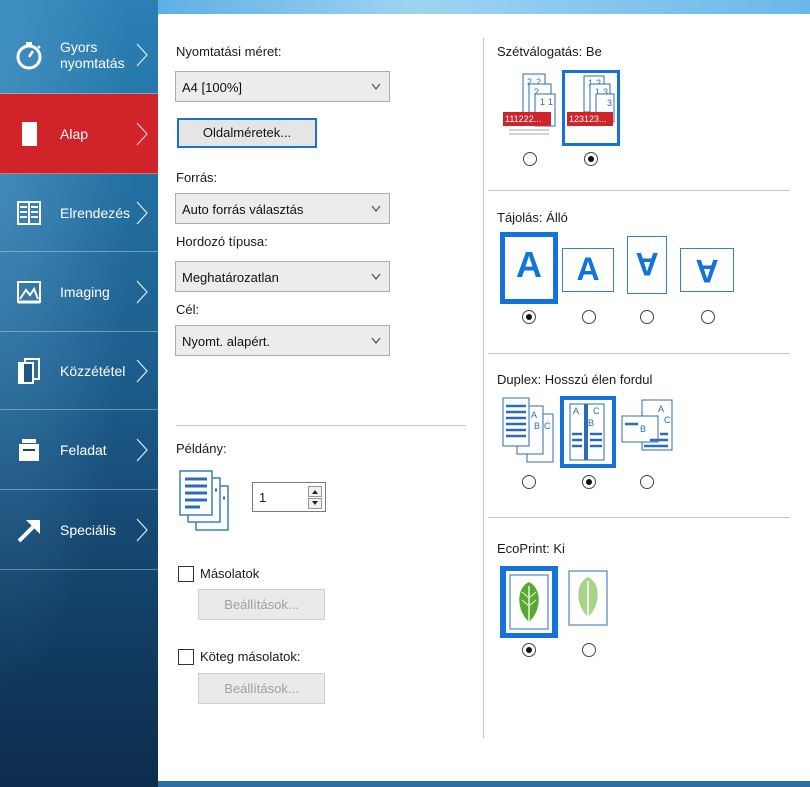 This screenshot has width=810, height=787. What do you see at coordinates (83, 449) in the screenshot?
I see `sidebar-item-label: Feladat` at bounding box center [83, 449].